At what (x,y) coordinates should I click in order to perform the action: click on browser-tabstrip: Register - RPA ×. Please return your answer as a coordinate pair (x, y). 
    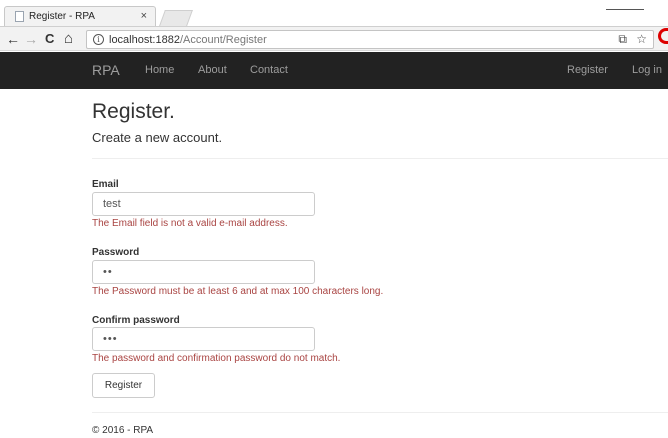
    Looking at the image, I should click on (334, 13).